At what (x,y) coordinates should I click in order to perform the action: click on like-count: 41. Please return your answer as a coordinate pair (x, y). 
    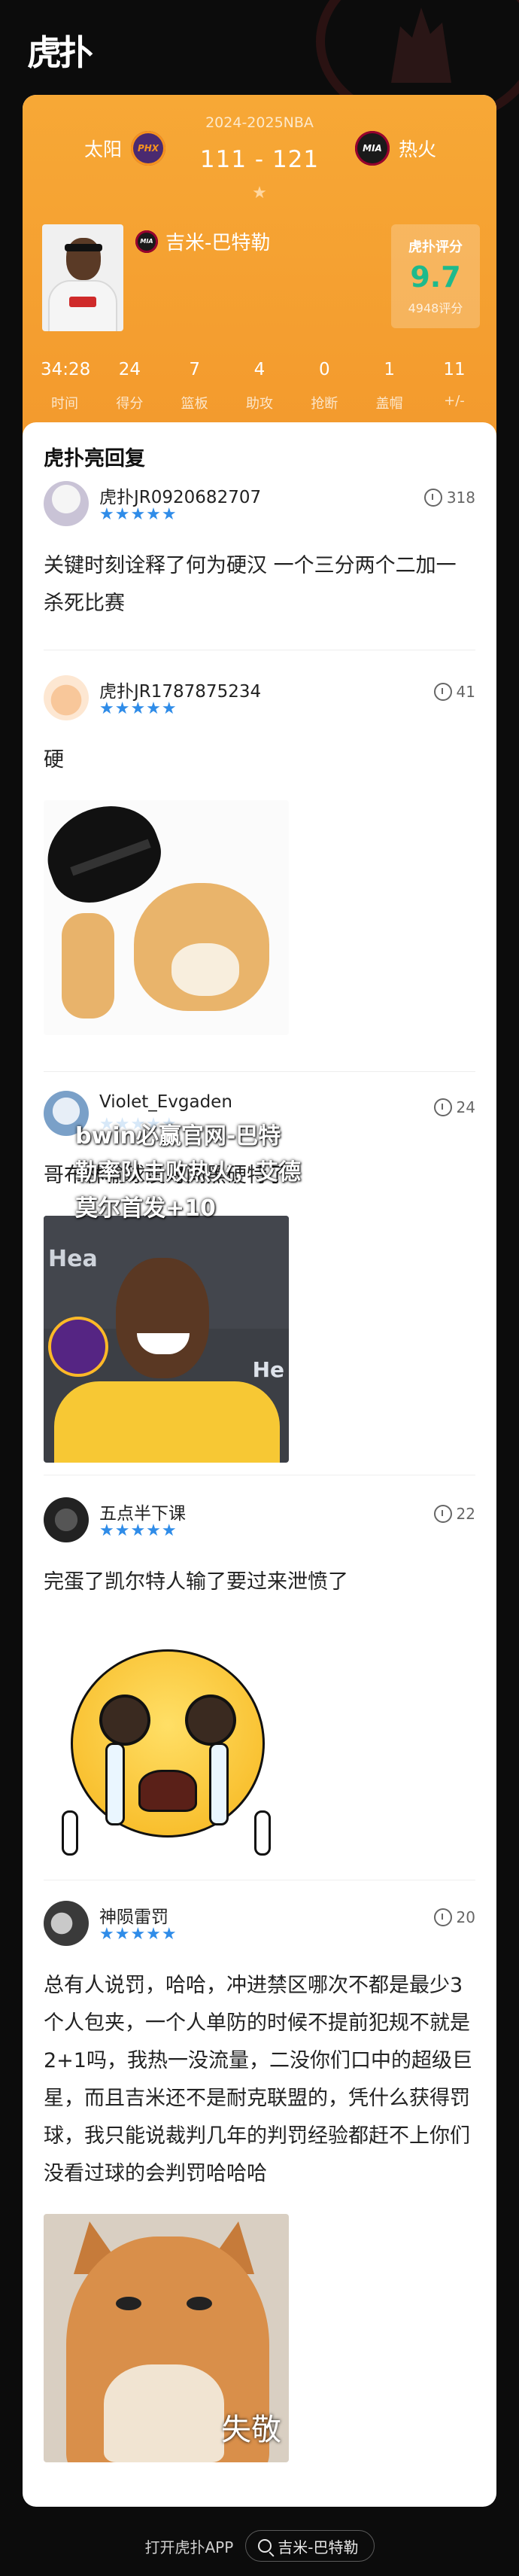
    Looking at the image, I should click on (465, 692).